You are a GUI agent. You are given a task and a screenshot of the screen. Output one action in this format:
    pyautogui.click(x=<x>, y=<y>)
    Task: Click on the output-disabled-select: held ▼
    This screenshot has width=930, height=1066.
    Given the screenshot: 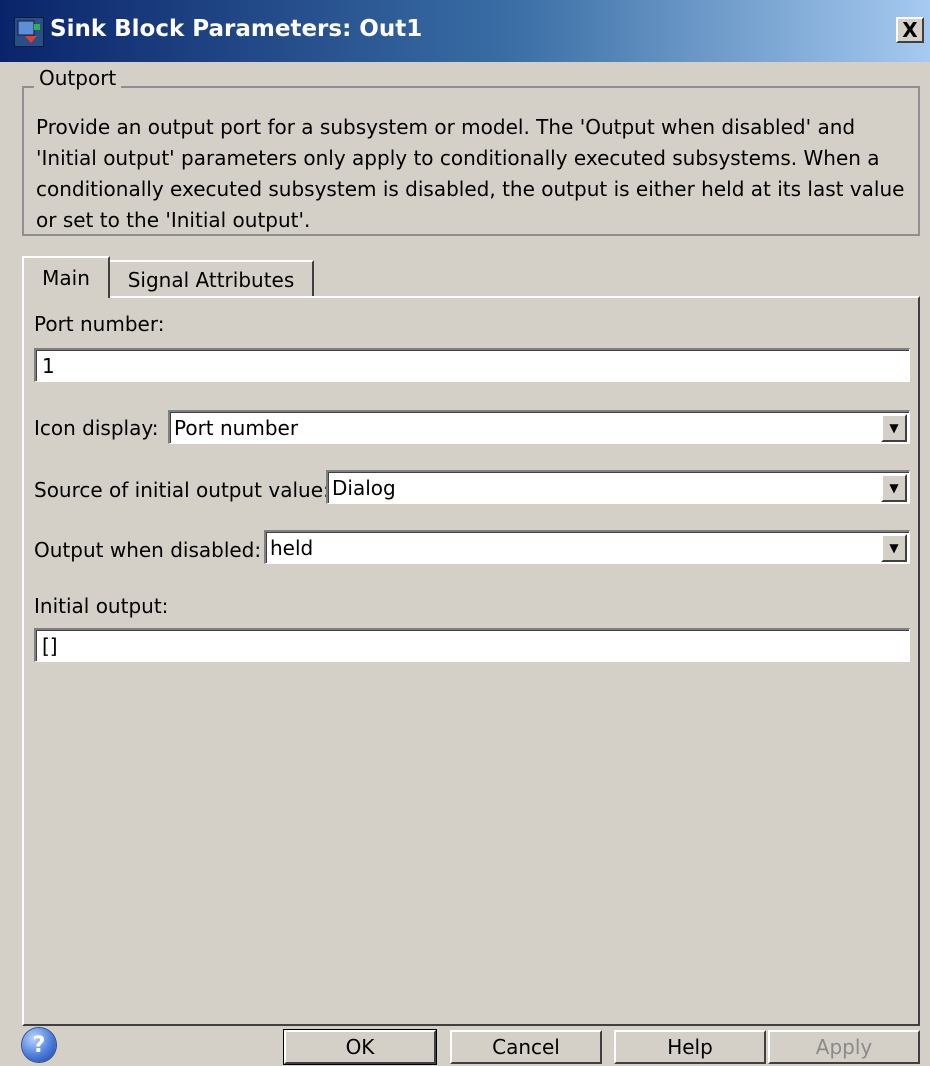 What is the action you would take?
    pyautogui.click(x=587, y=547)
    